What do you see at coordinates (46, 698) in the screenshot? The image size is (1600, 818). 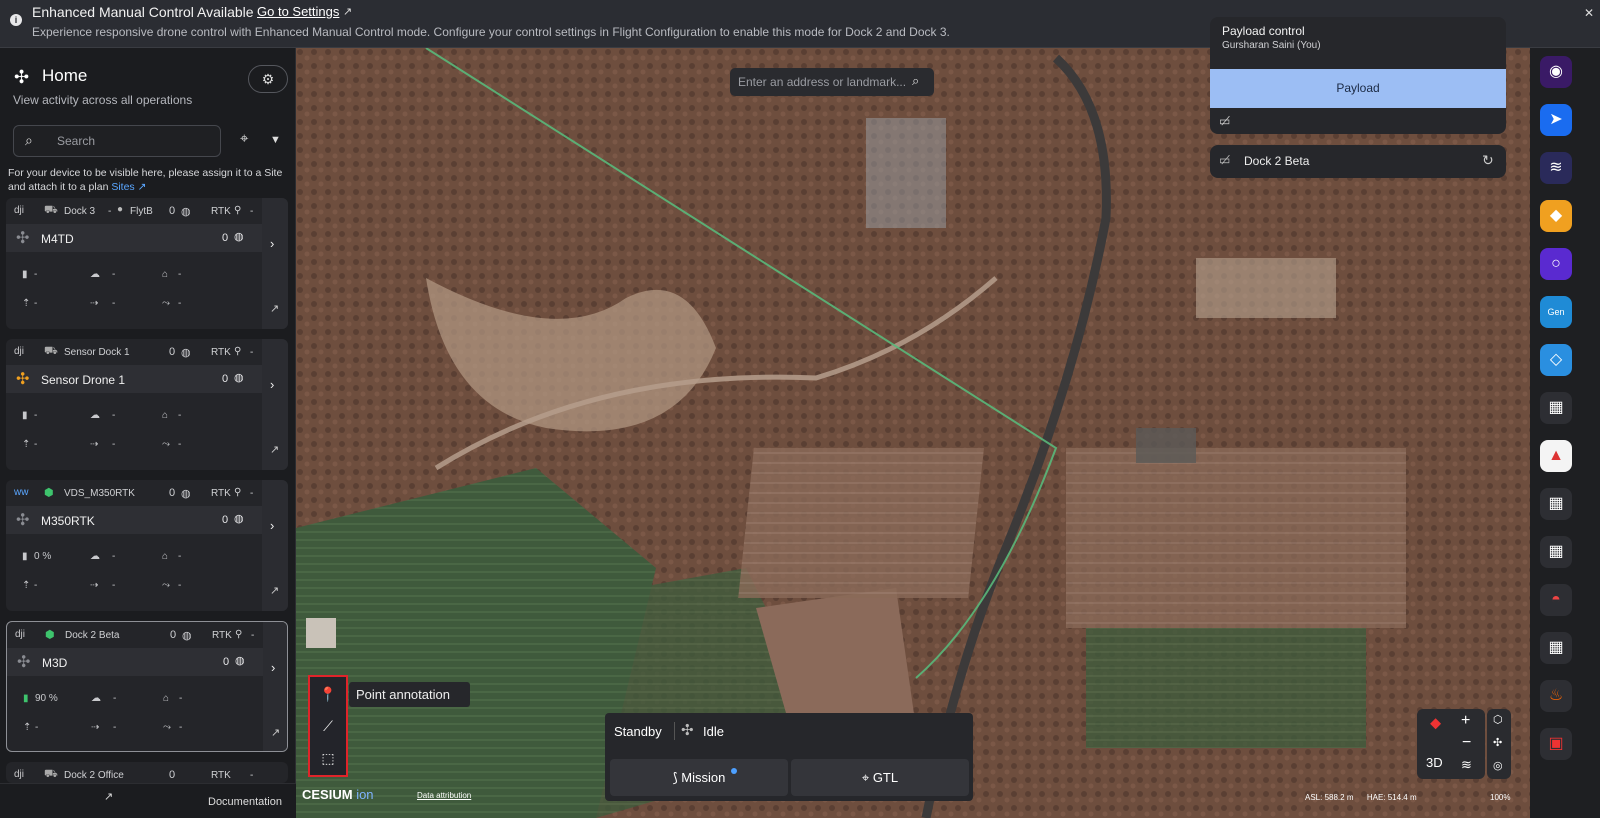 I see `battery-value: 90 %` at bounding box center [46, 698].